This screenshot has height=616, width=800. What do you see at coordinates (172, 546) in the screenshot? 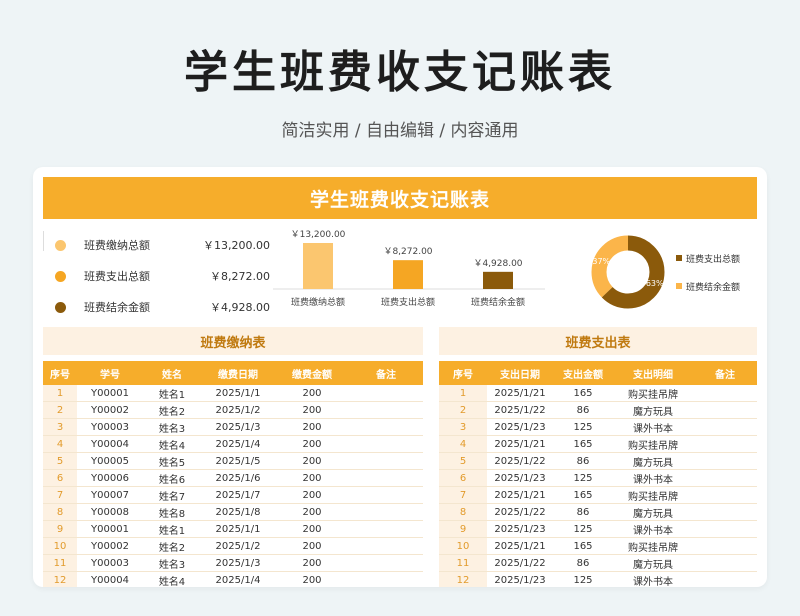
I see `table-cell: 姓名2` at bounding box center [172, 546].